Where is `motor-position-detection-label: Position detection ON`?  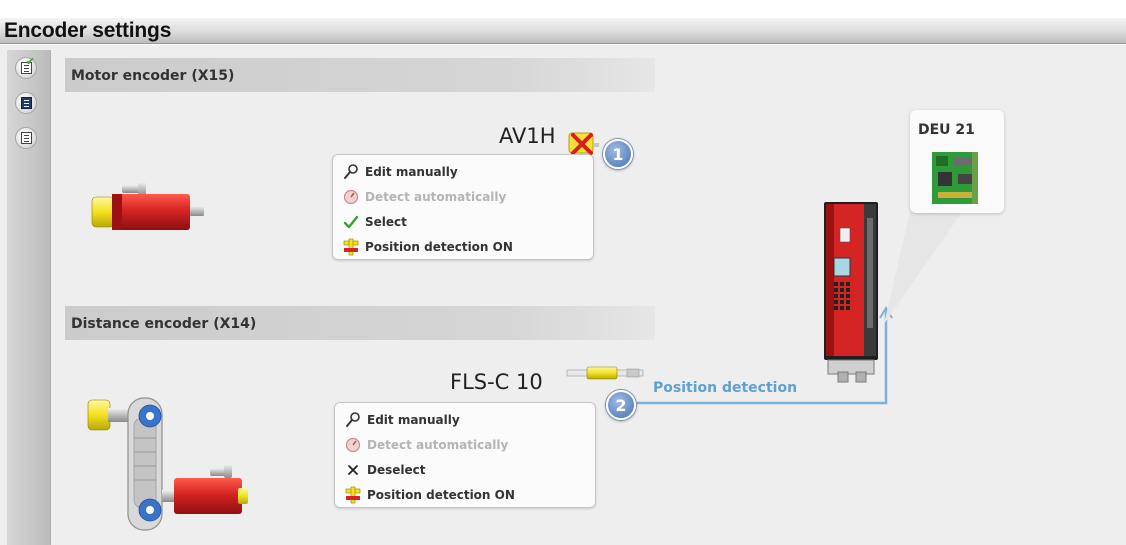
motor-position-detection-label: Position detection ON is located at coordinates (439, 246).